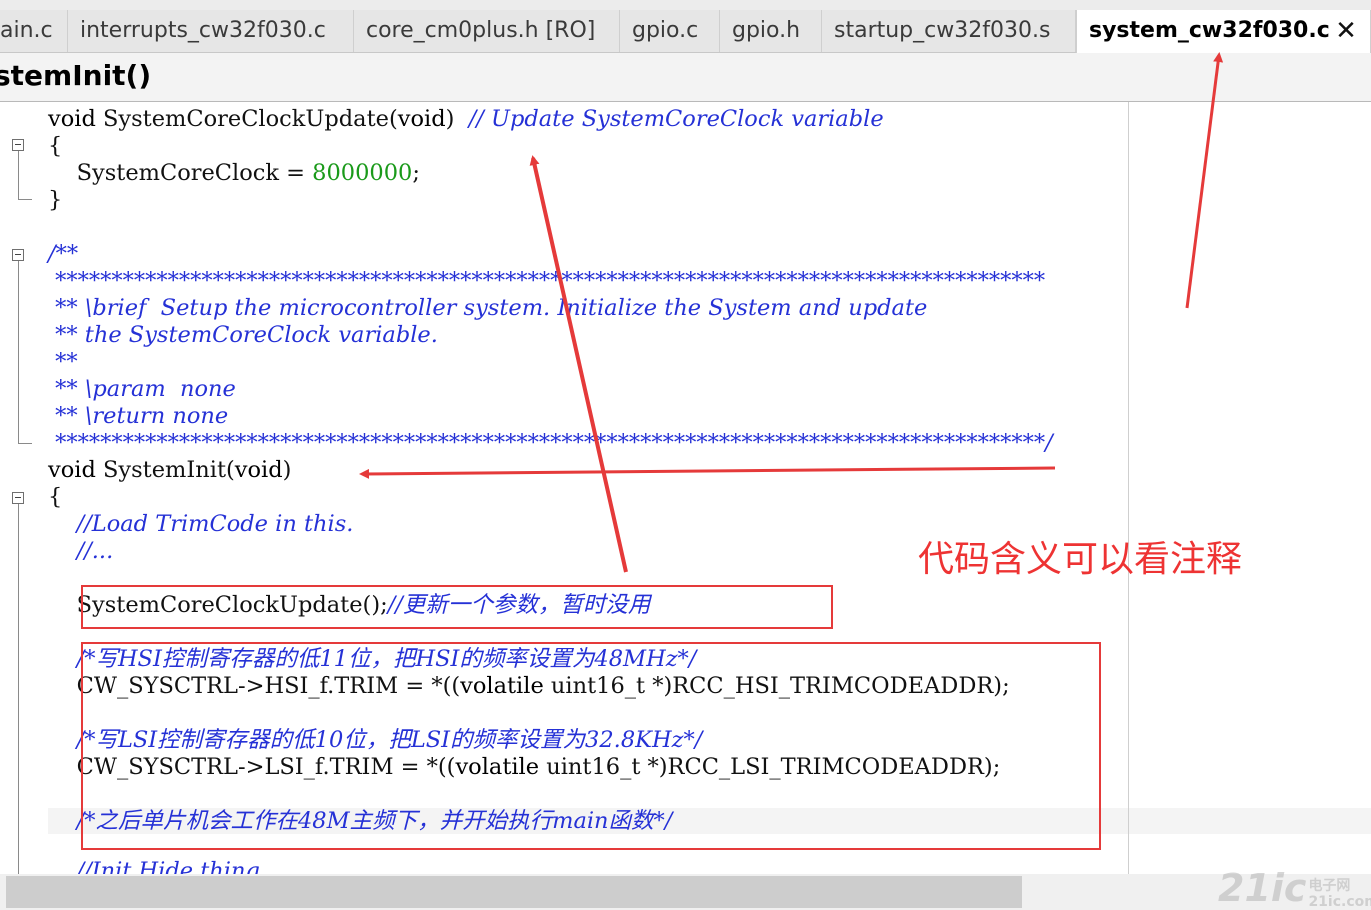 The height and width of the screenshot is (910, 1371). I want to click on arrow-to-active-tab, so click(1204, 180).